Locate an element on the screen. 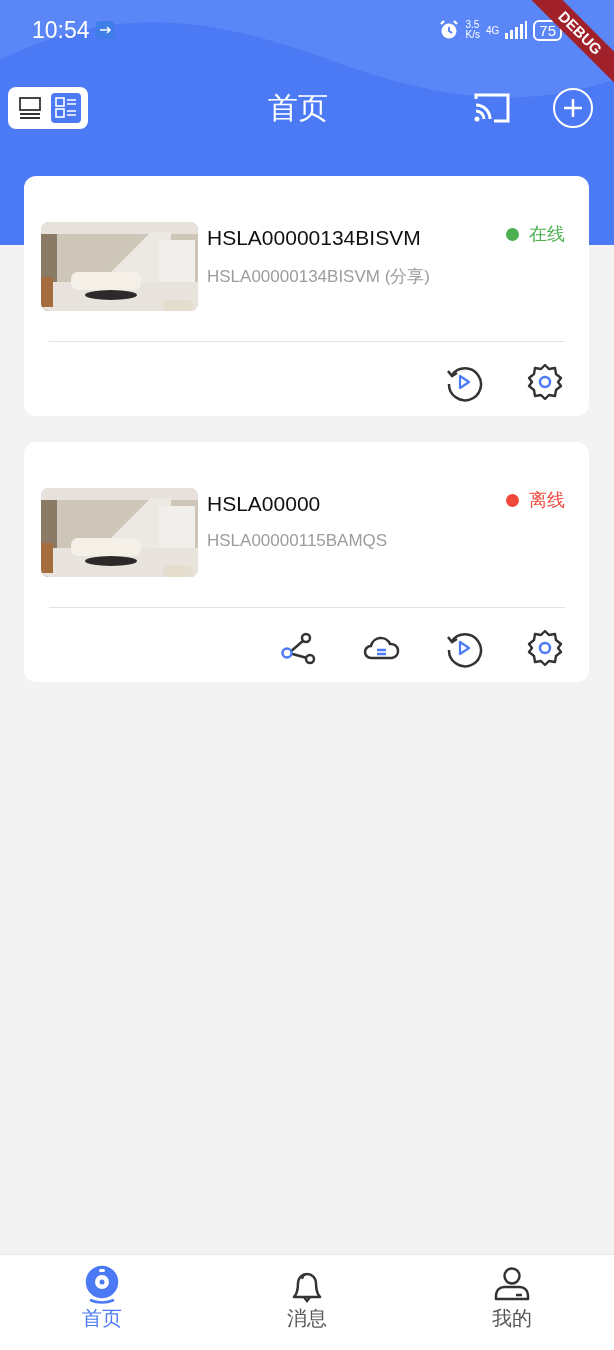 The height and width of the screenshot is (1350, 614). status-label: 在线 is located at coordinates (547, 234).